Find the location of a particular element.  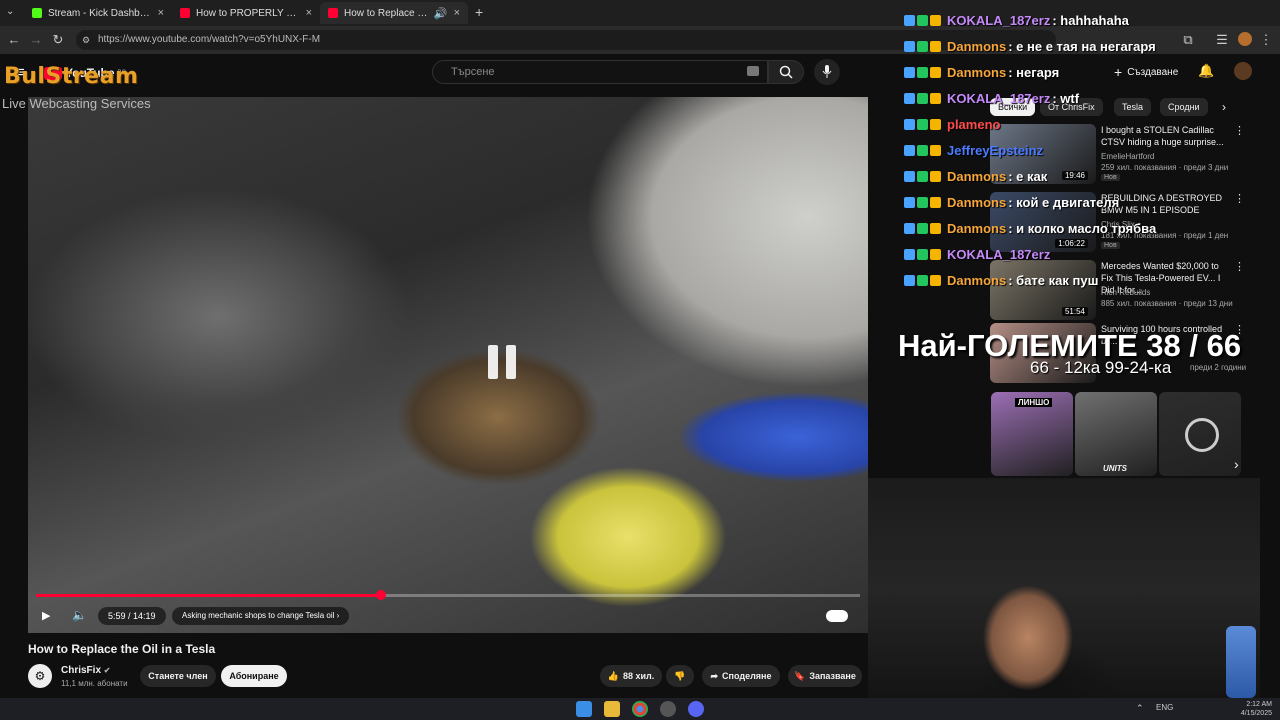

video-duration: 19:46 is located at coordinates (1074, 175).